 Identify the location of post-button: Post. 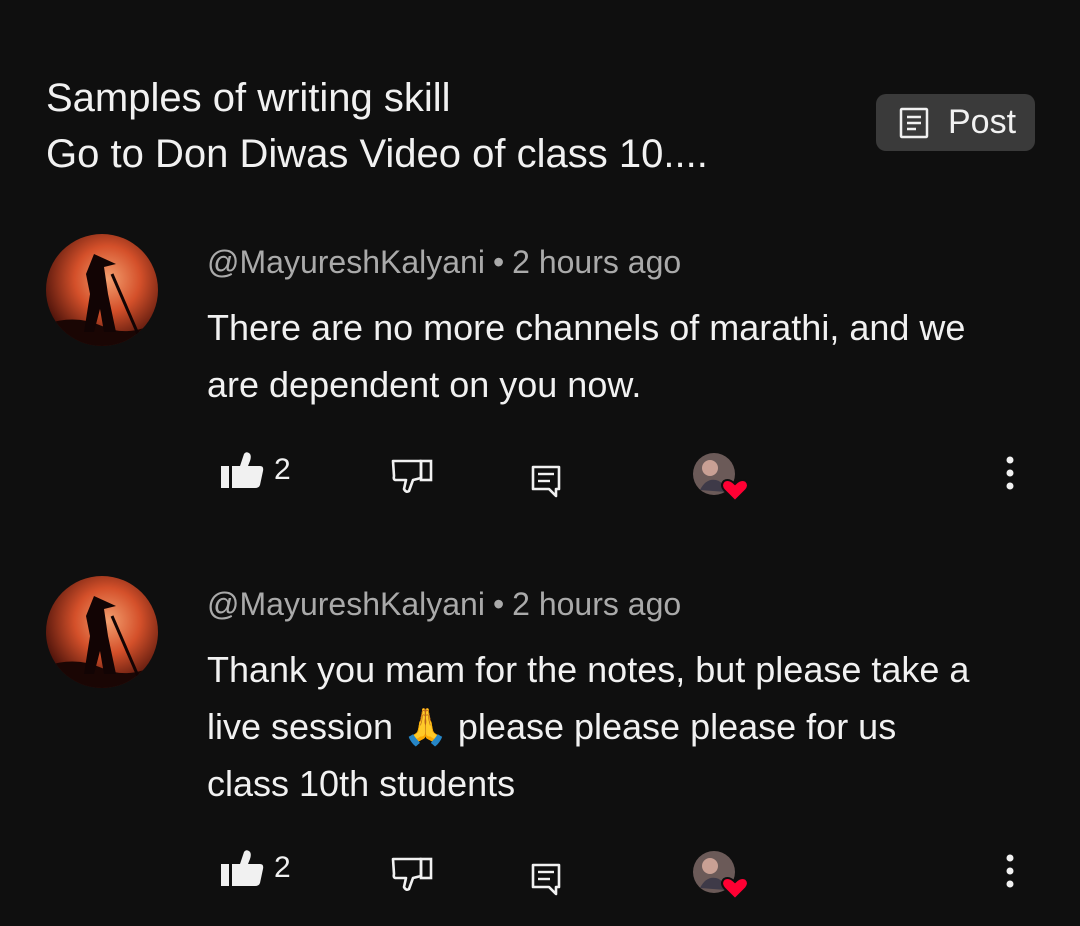
(955, 122).